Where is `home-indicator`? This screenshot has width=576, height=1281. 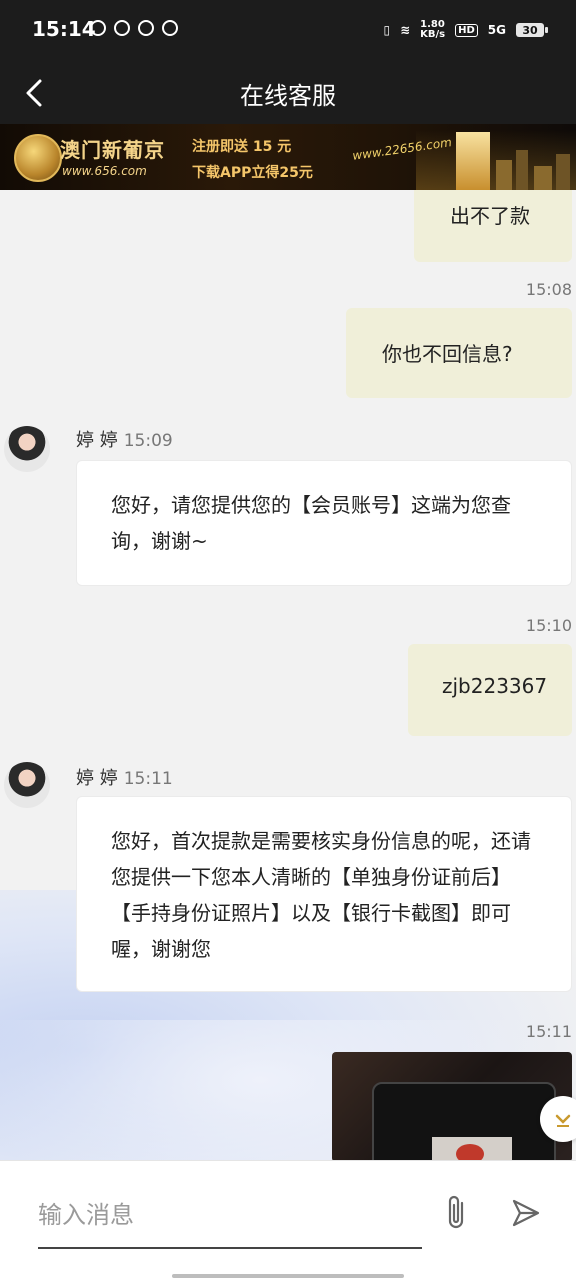
home-indicator is located at coordinates (288, 1276).